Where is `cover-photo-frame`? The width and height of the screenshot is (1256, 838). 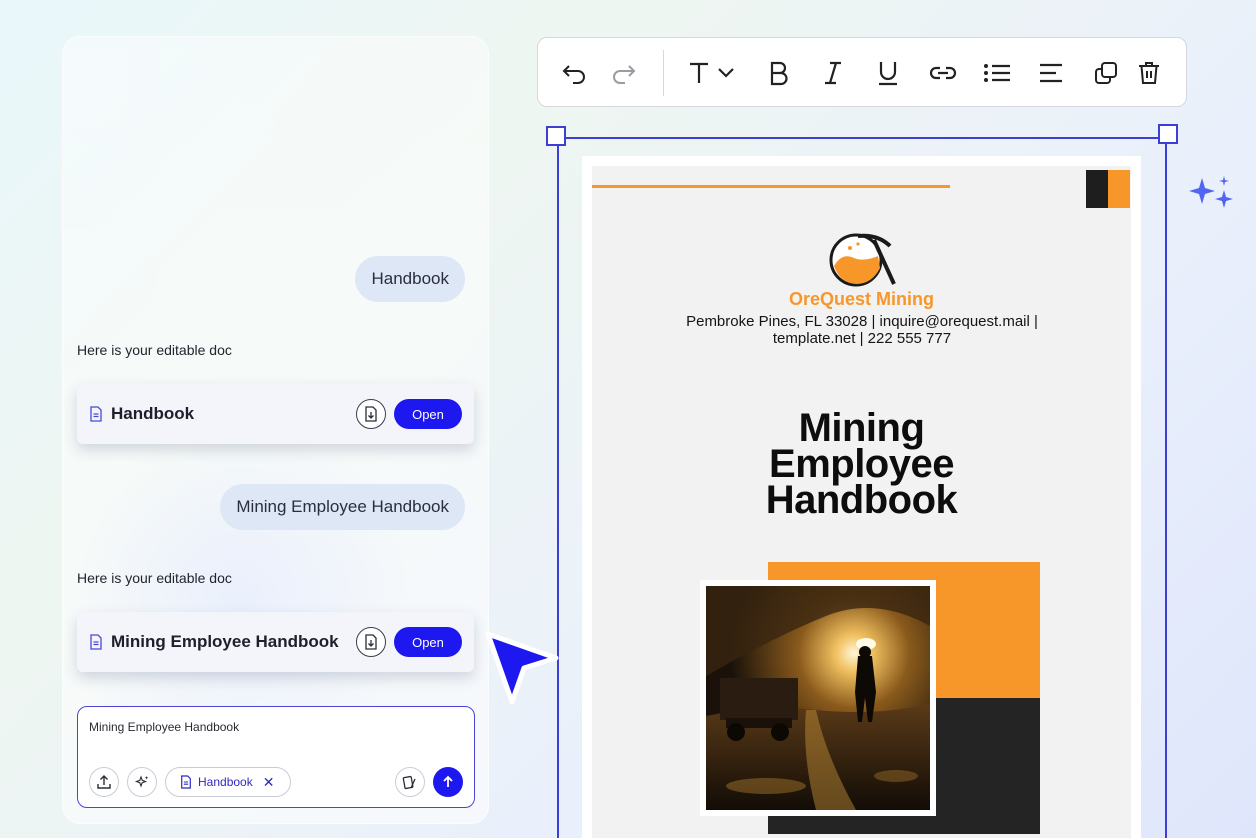 cover-photo-frame is located at coordinates (818, 698).